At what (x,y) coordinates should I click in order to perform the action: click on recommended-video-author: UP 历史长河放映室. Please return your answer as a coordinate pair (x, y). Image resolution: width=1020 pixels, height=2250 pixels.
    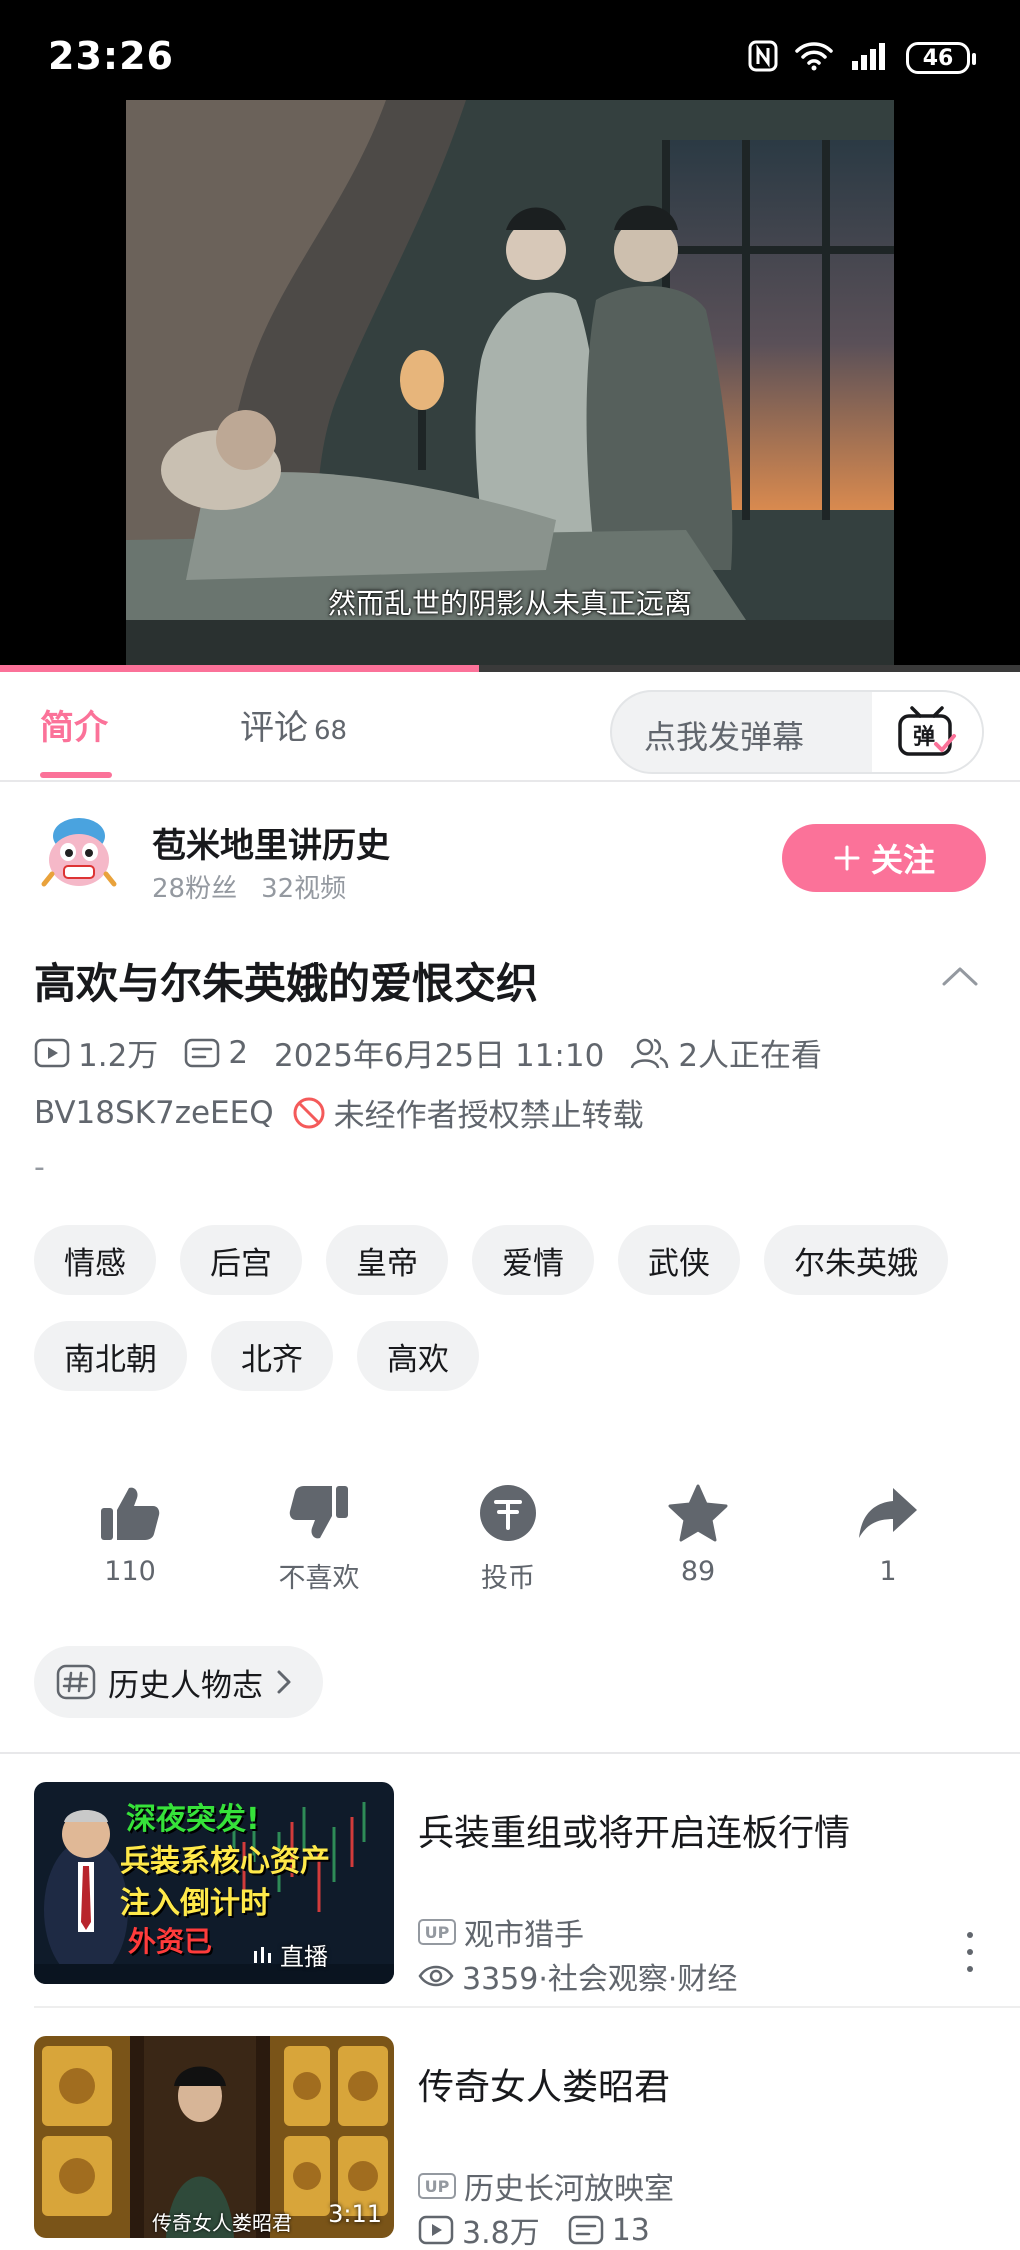
    Looking at the image, I should click on (546, 2186).